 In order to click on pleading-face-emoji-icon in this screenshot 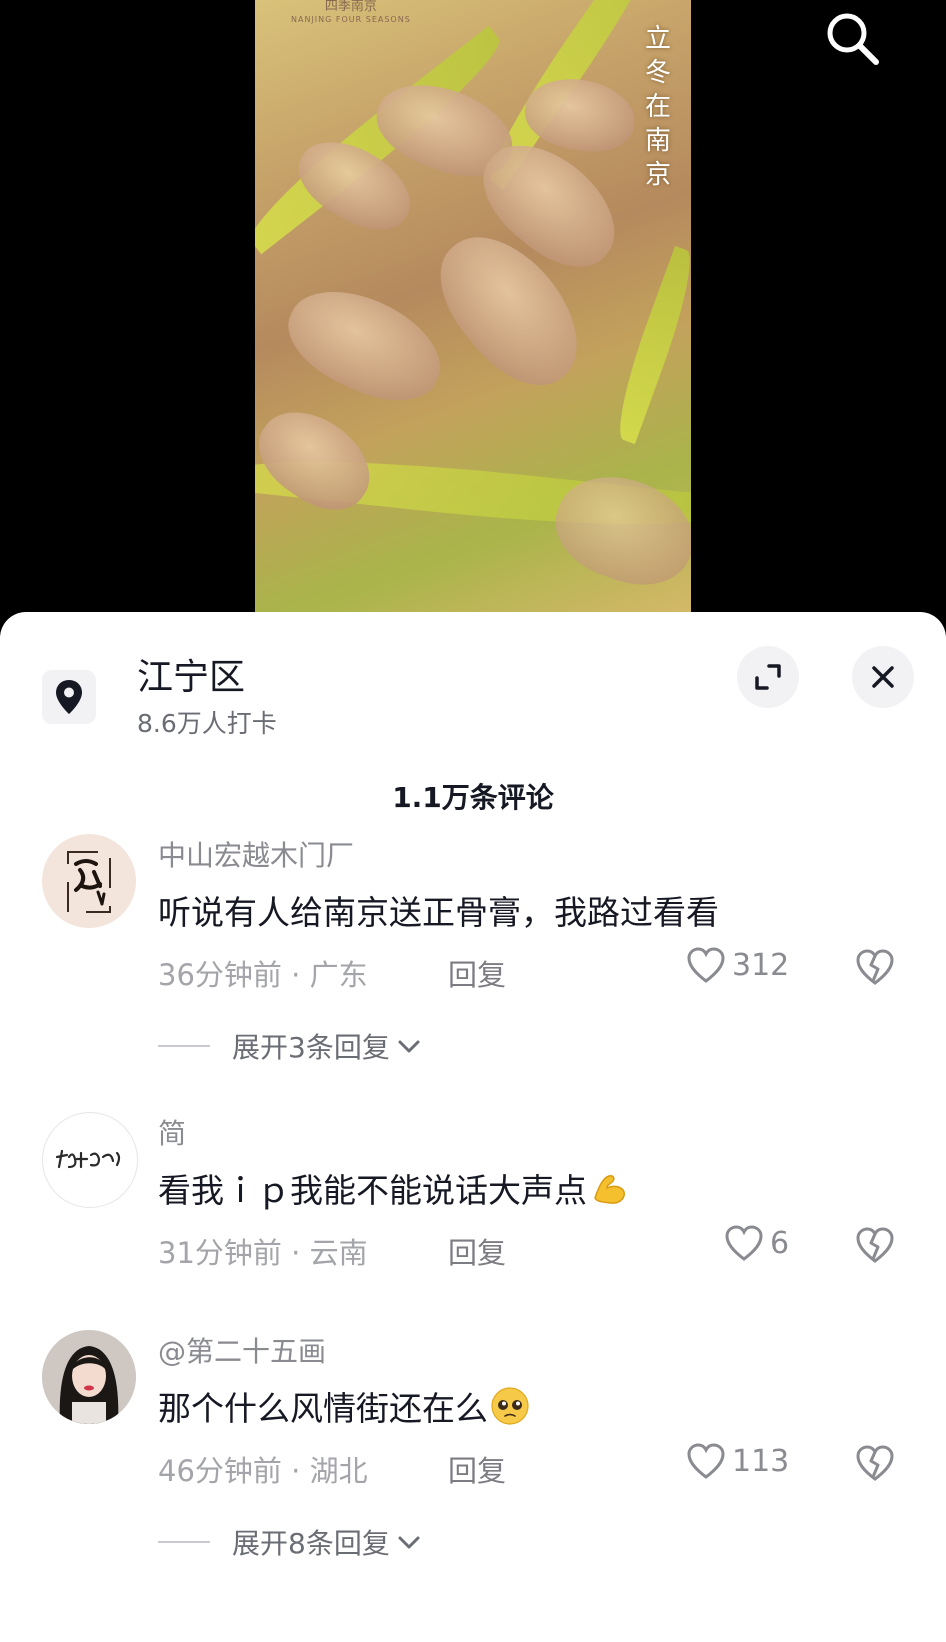, I will do `click(510, 1406)`.